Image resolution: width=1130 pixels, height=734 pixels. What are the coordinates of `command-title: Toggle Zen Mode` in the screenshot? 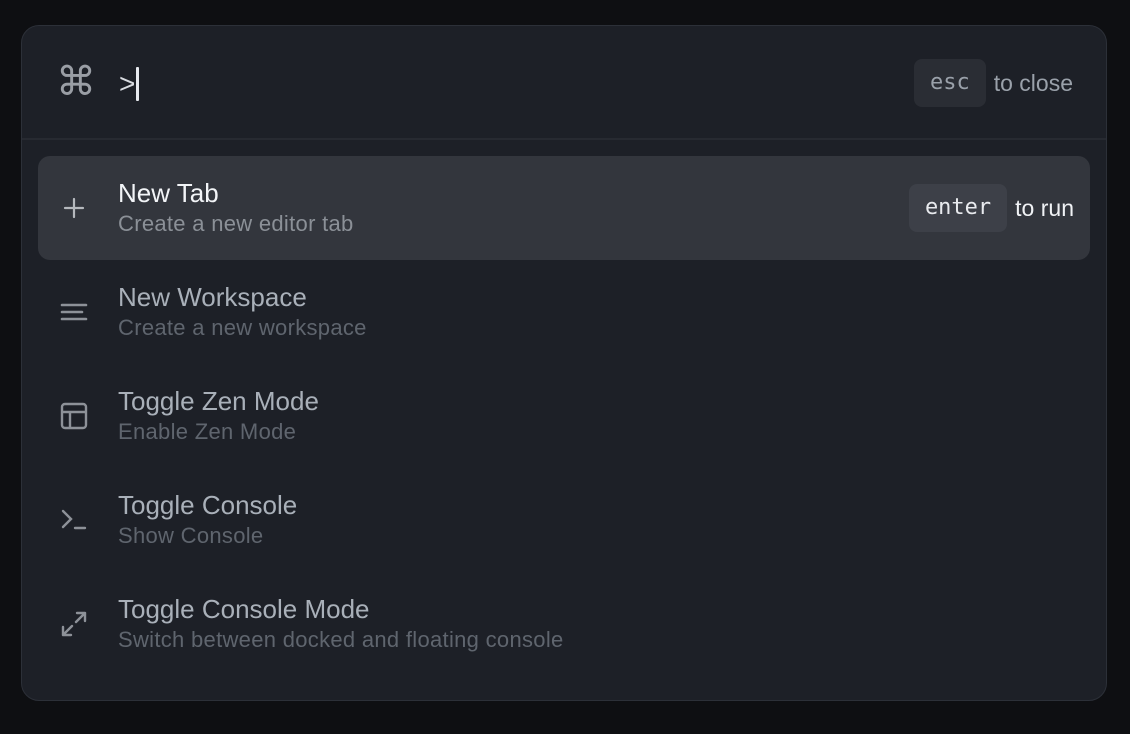 It's located at (218, 401).